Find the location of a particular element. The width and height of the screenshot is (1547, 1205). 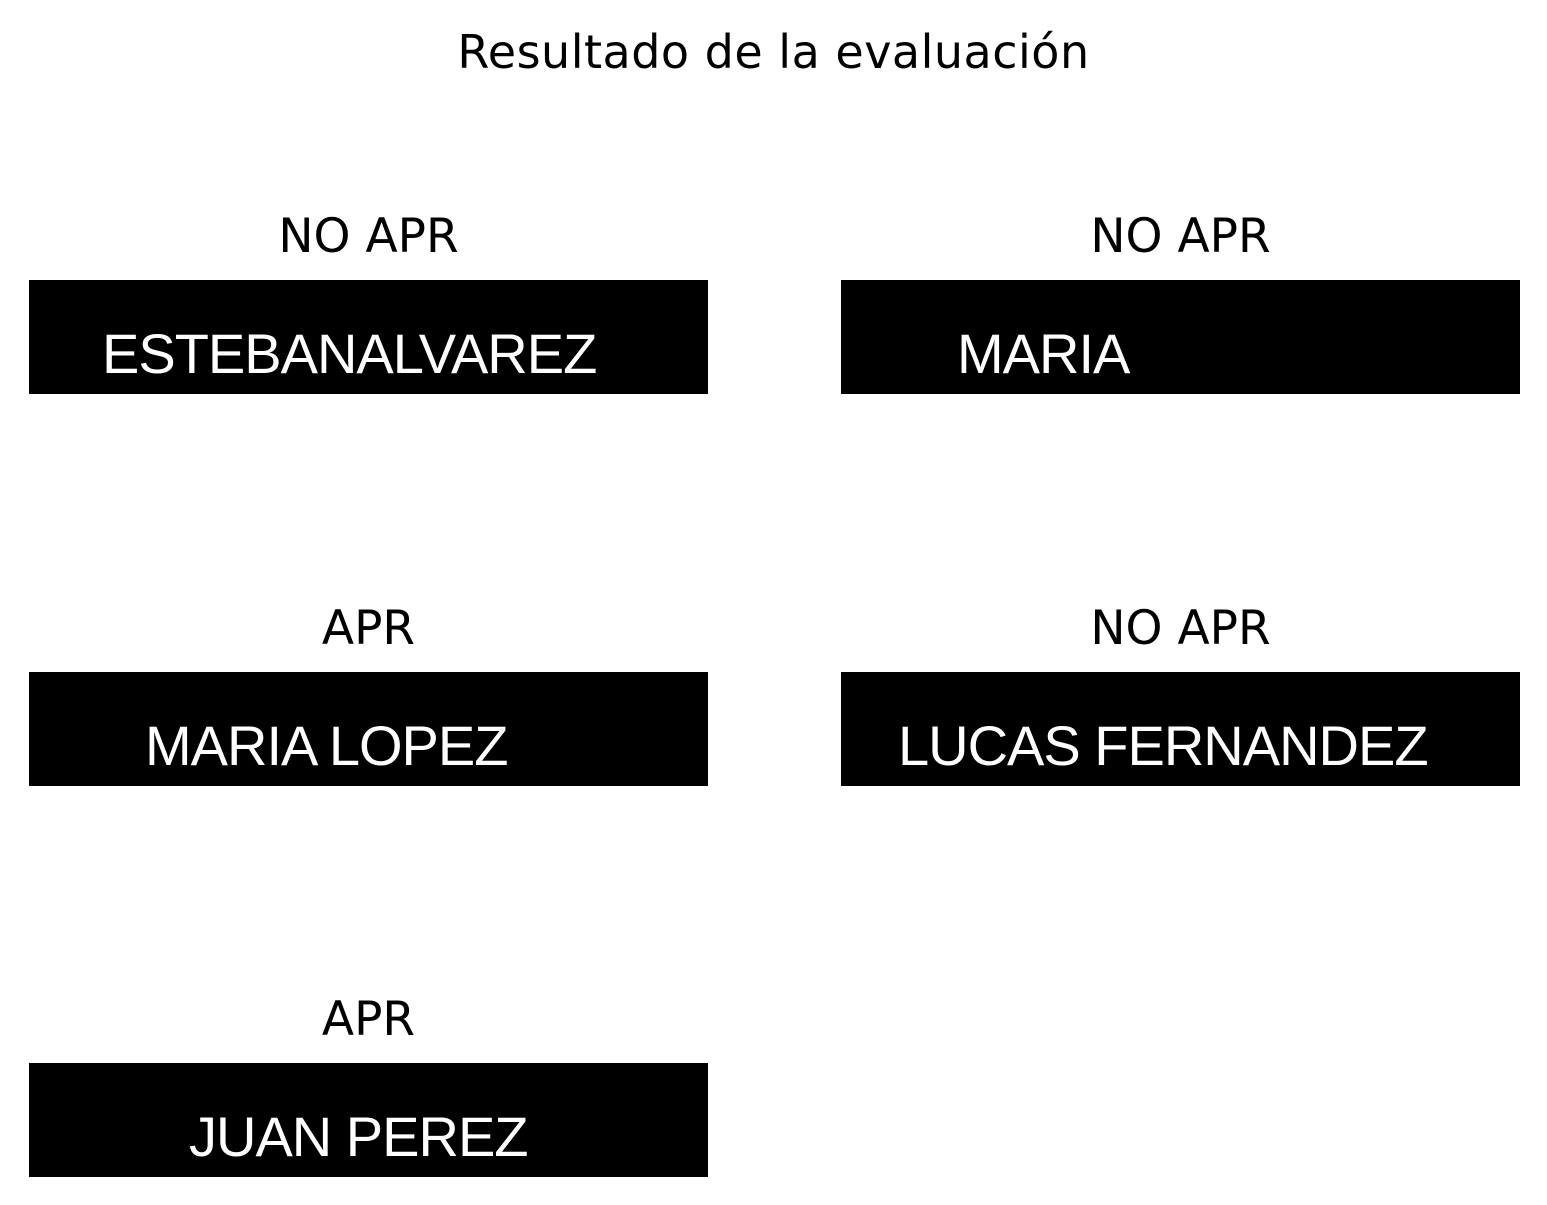

student-name: MARIA LOPEZ is located at coordinates (326, 745).